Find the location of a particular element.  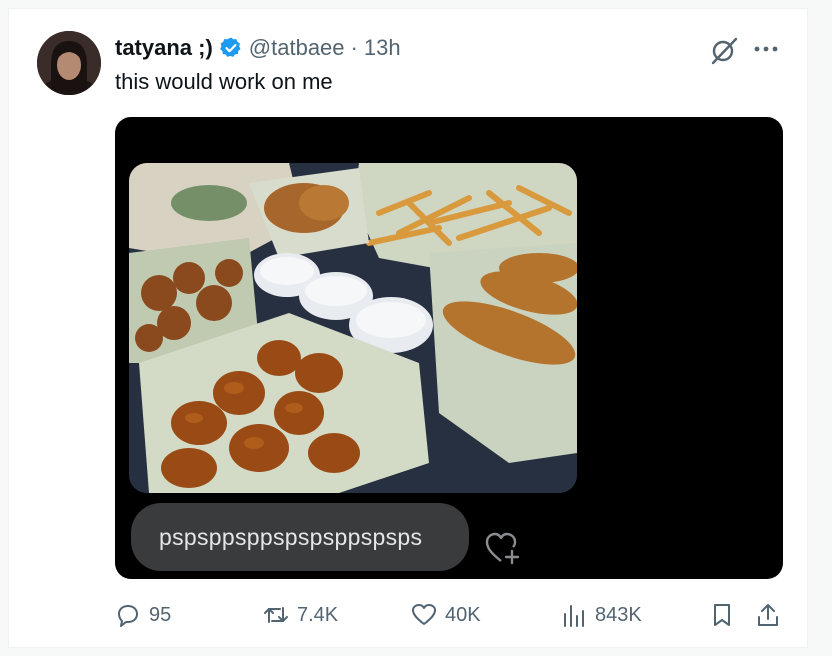

action-bar: 95 7.4K 40K 843K is located at coordinates (409, 615).